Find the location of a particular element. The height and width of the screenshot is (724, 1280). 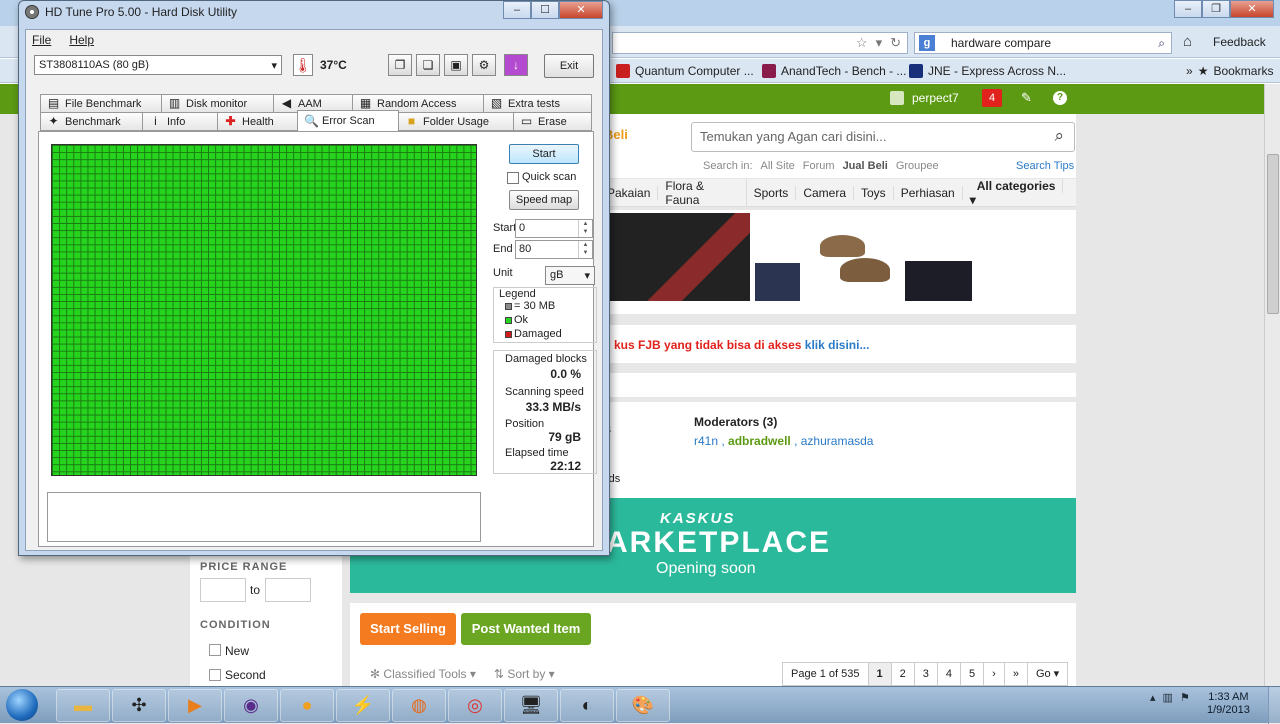

scope-groupee: Groupee is located at coordinates (917, 166).